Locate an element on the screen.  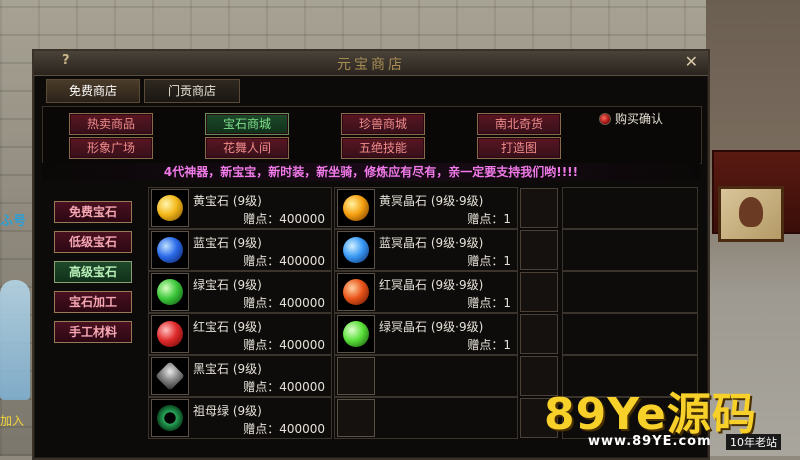
black-gem-icon is located at coordinates (170, 376).